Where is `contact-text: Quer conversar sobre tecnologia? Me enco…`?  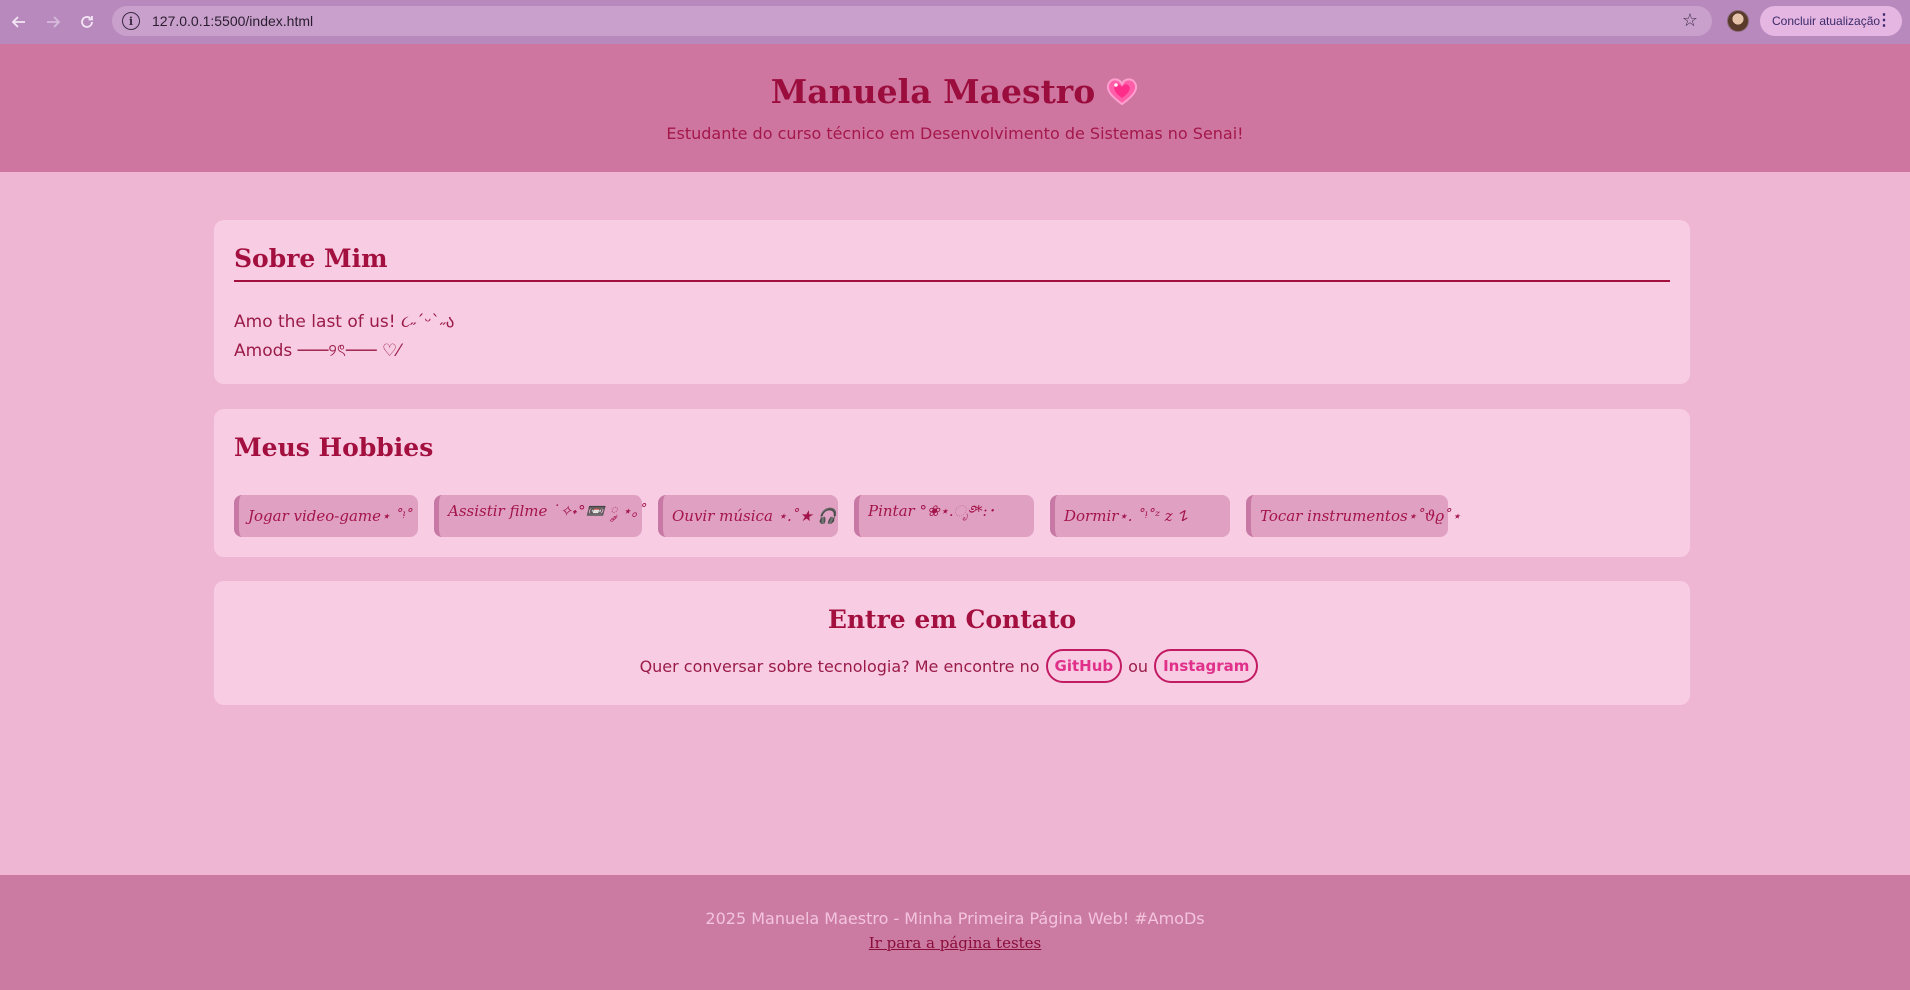 contact-text: Quer conversar sobre tecnologia? Me enco… is located at coordinates (952, 666).